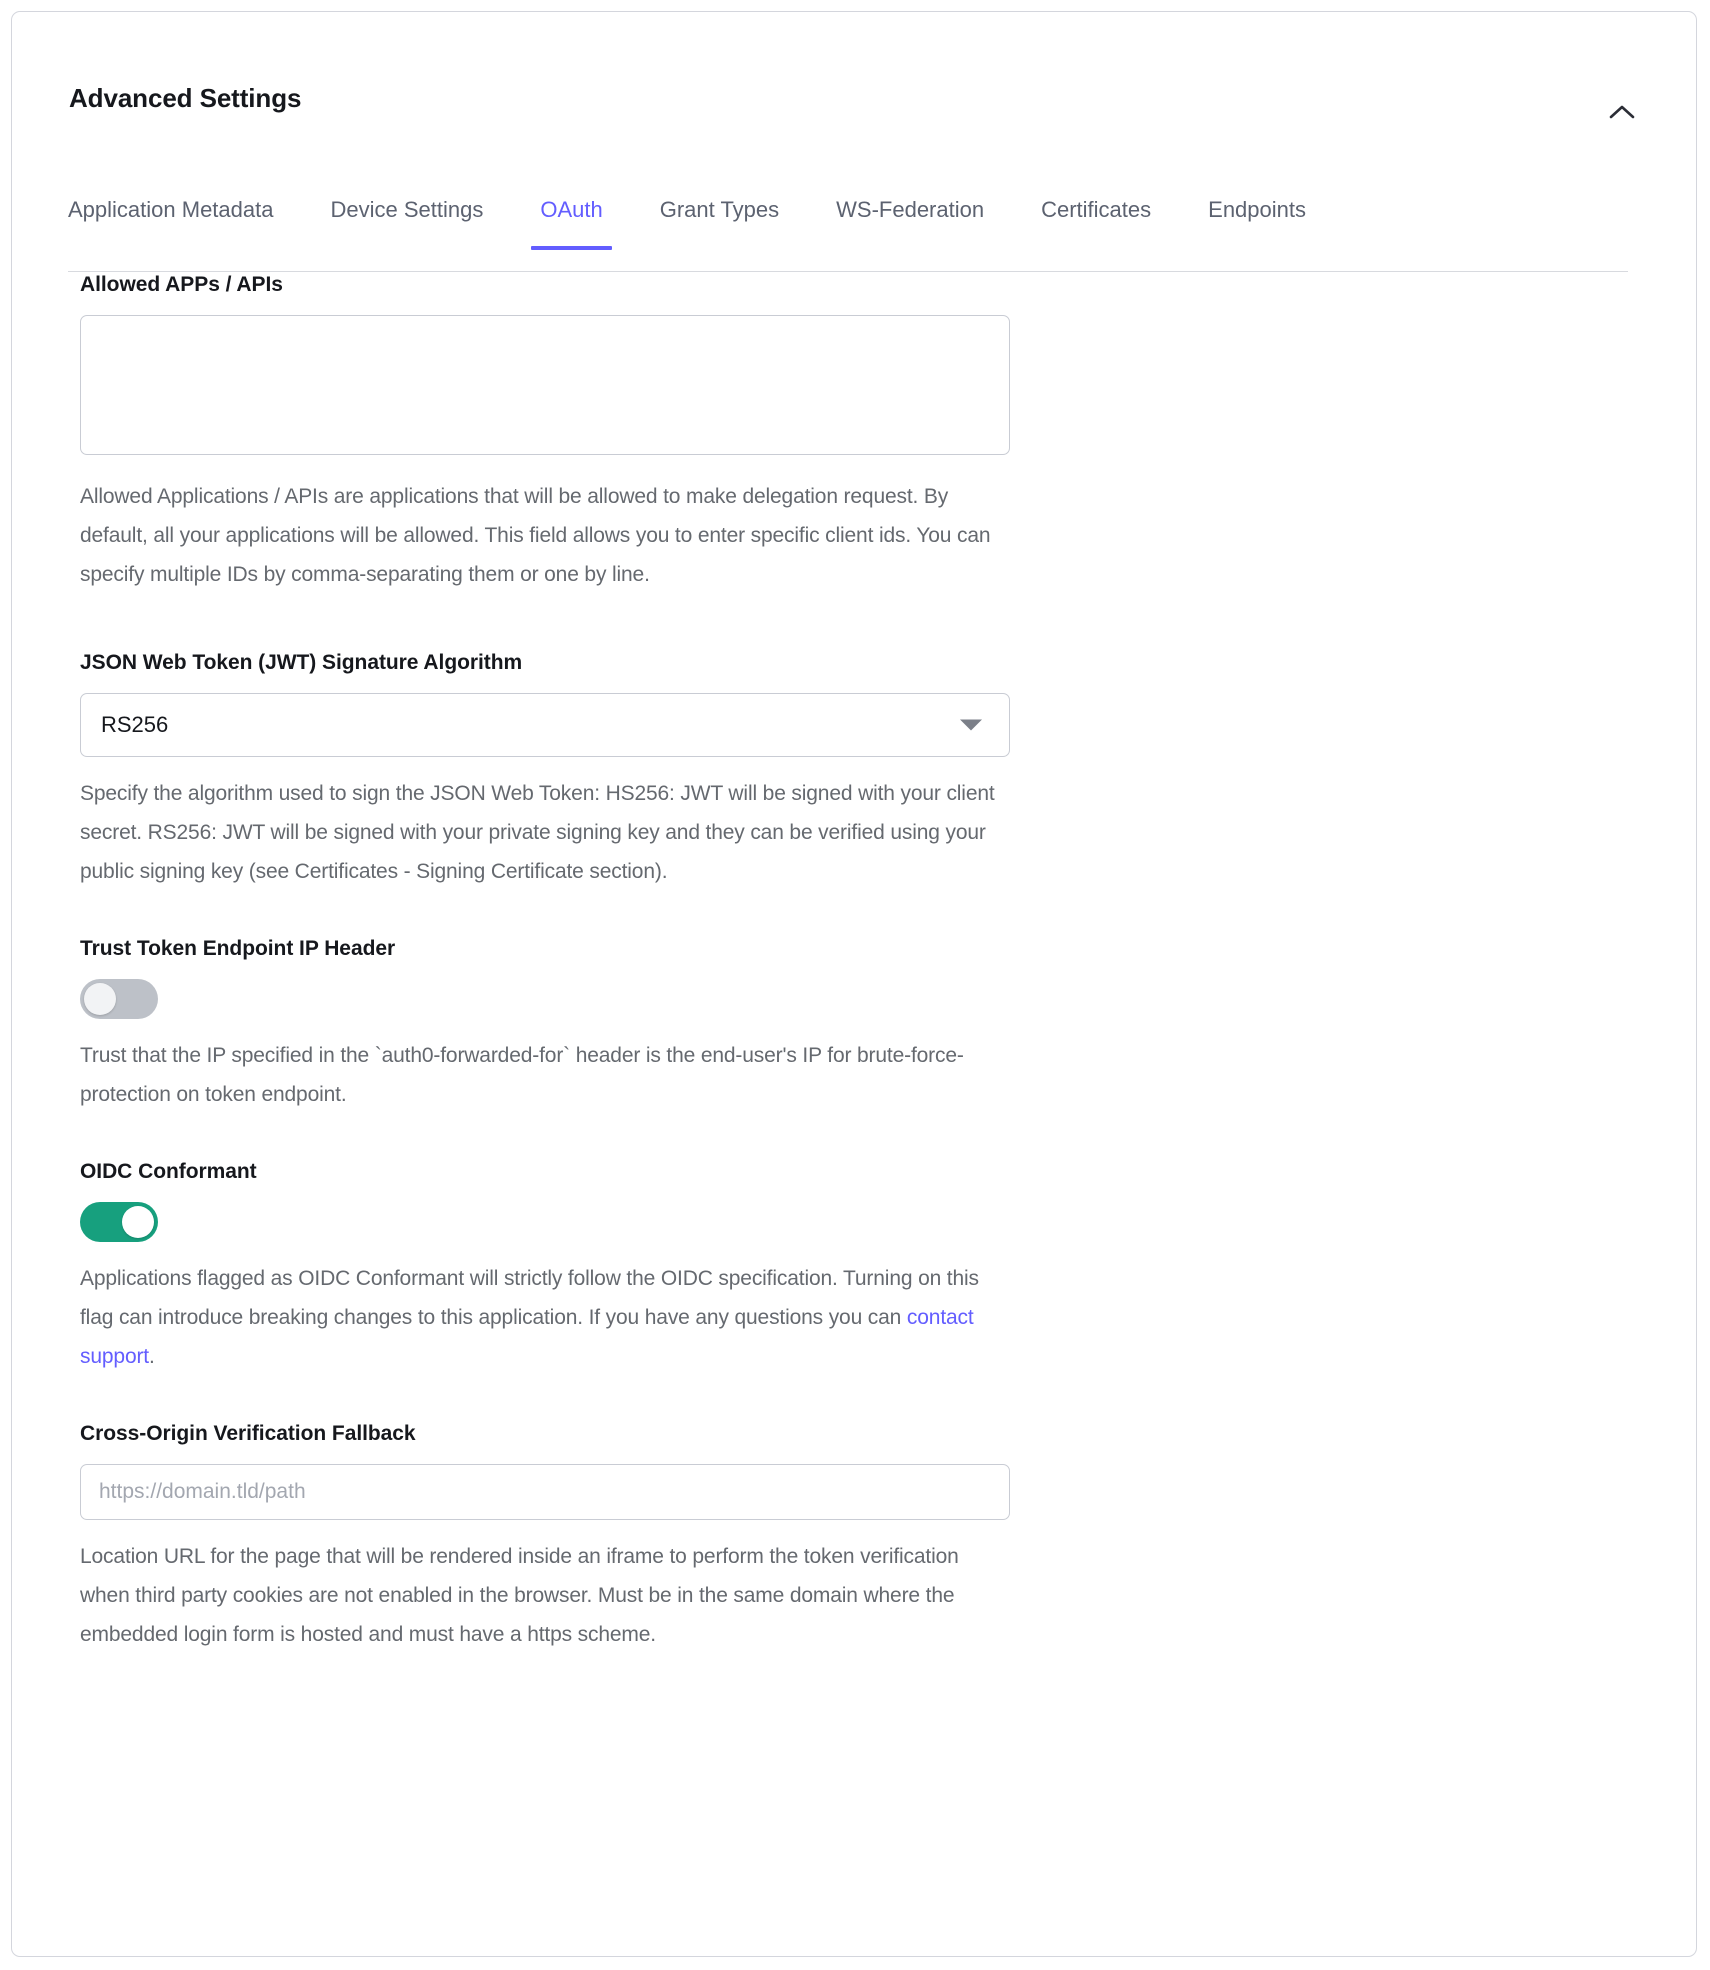  I want to click on collapse-section-button, so click(1622, 112).